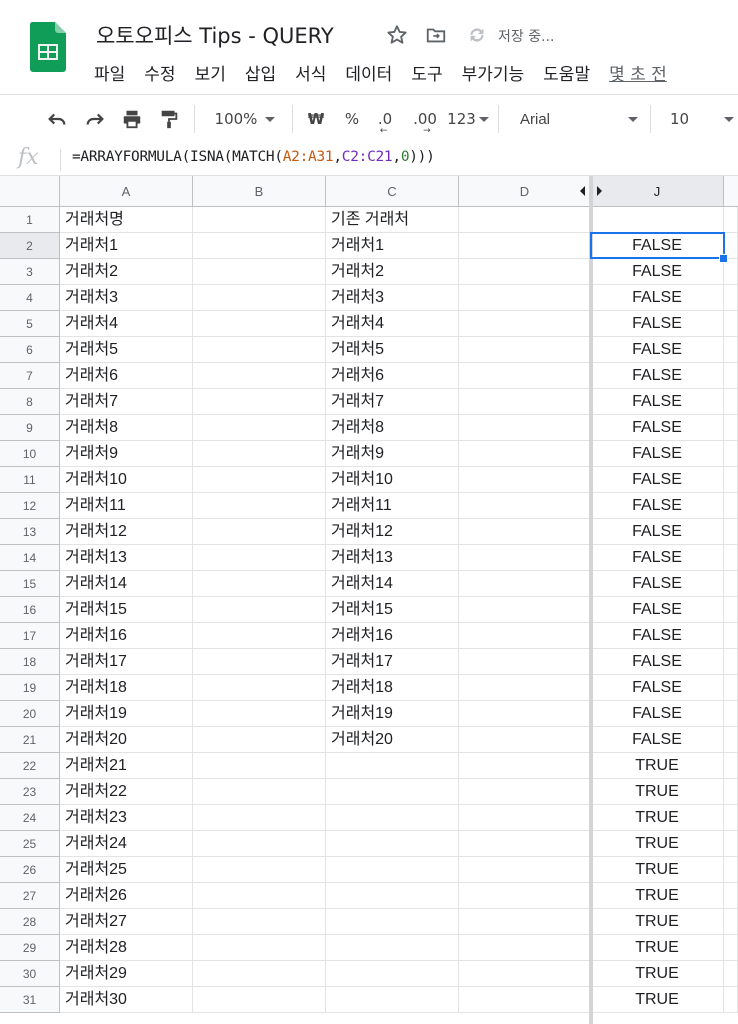 This screenshot has height=1024, width=738. What do you see at coordinates (30, 844) in the screenshot?
I see `row-header: 25` at bounding box center [30, 844].